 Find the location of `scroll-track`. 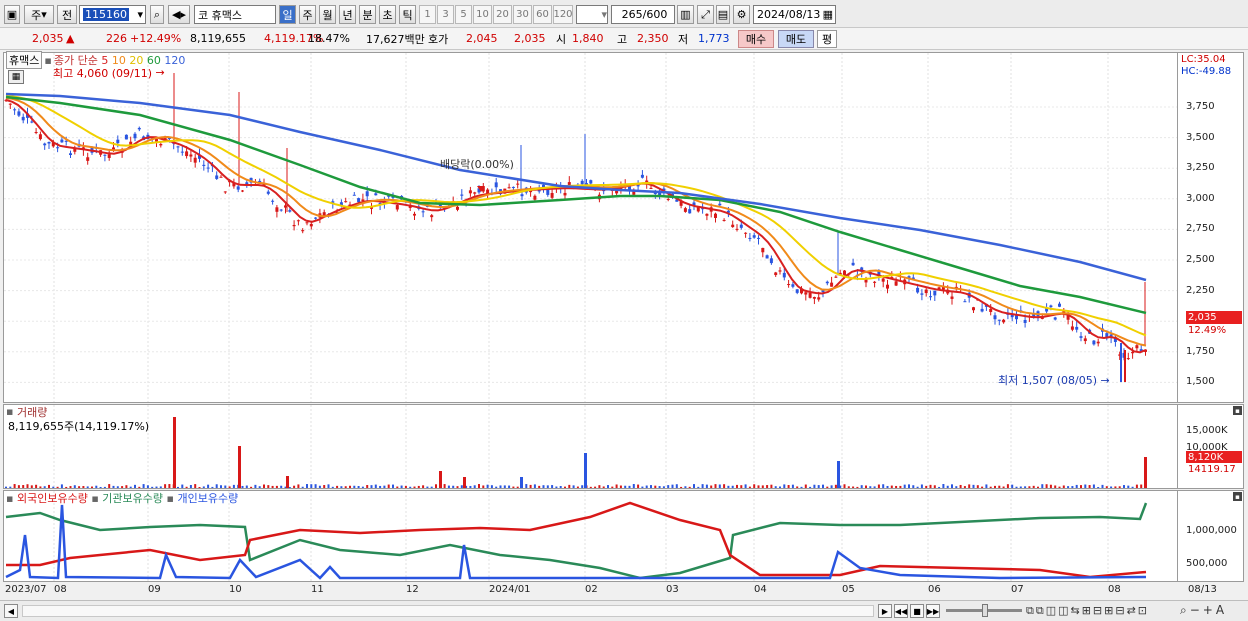

scroll-track is located at coordinates (448, 611).